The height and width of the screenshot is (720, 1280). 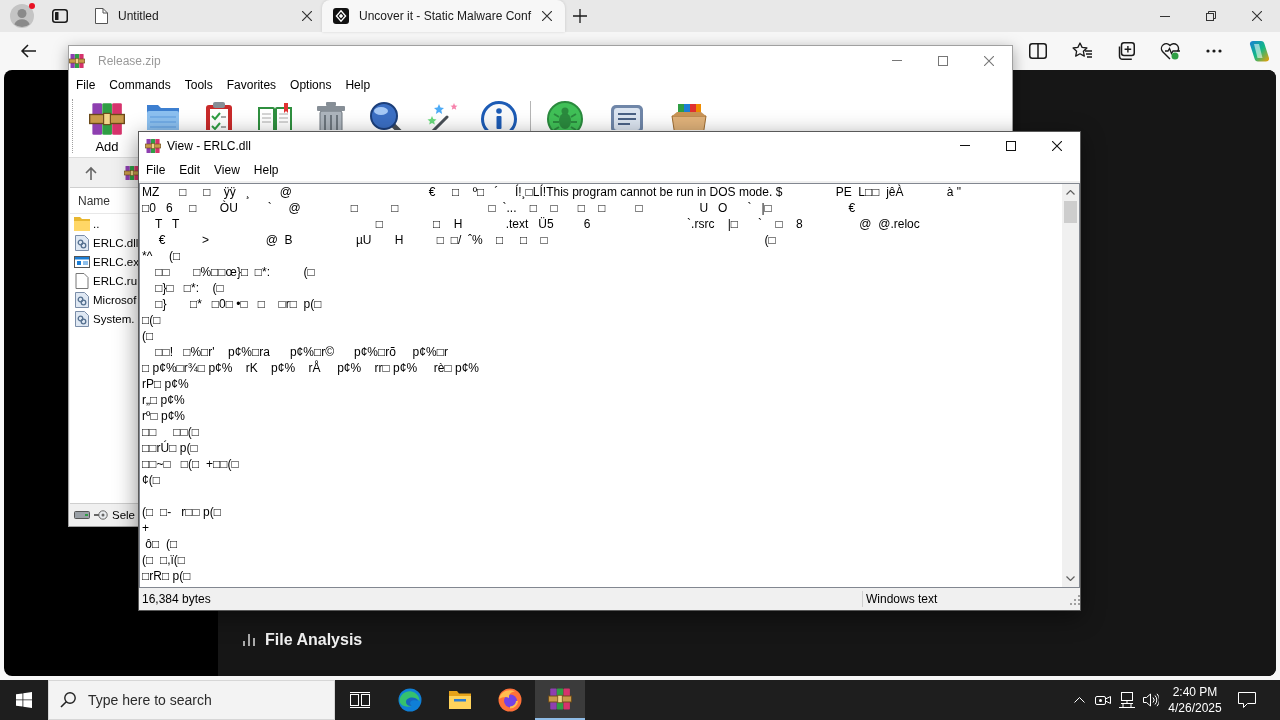 I want to click on window-title: Release.zip, so click(x=130, y=60).